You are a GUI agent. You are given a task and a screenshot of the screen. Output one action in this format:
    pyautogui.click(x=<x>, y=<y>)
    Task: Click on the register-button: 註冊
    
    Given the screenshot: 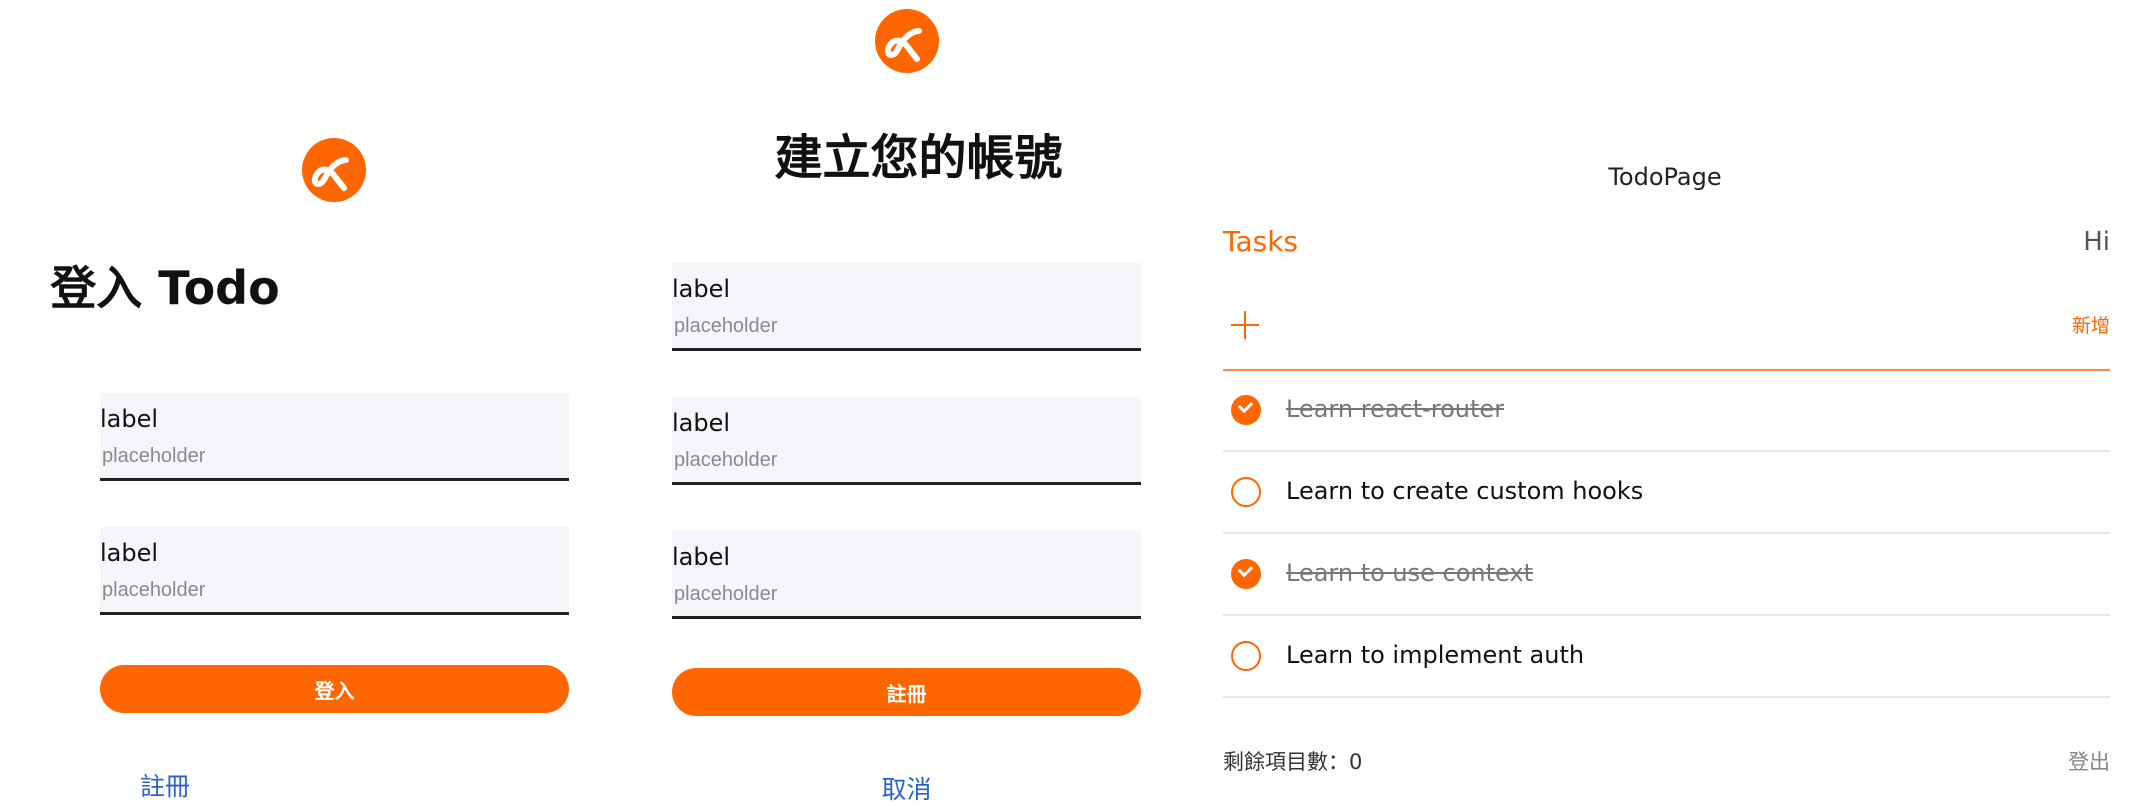 What is the action you would take?
    pyautogui.click(x=906, y=692)
    